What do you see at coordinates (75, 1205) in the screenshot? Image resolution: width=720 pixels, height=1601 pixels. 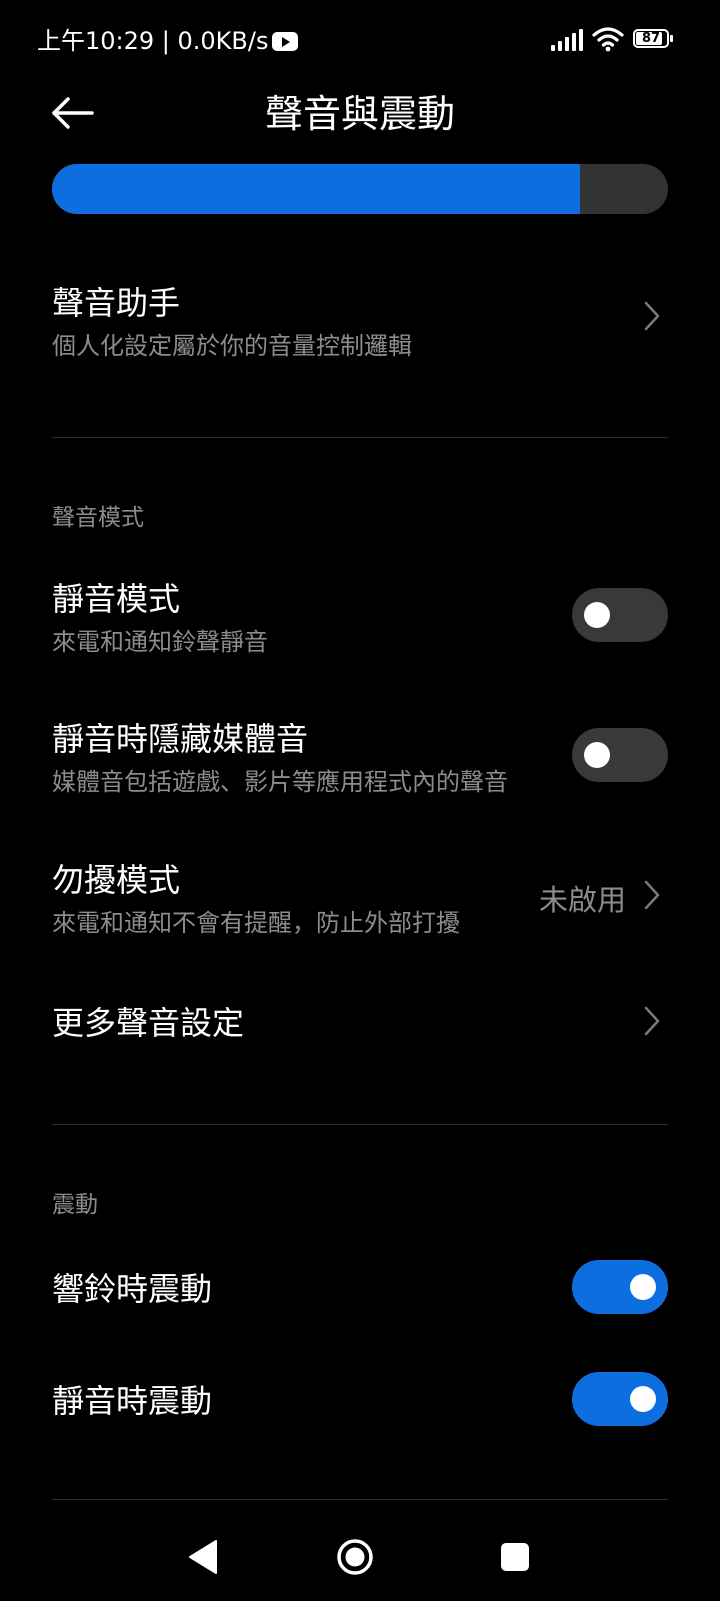 I see `section-header-vibration: 震動` at bounding box center [75, 1205].